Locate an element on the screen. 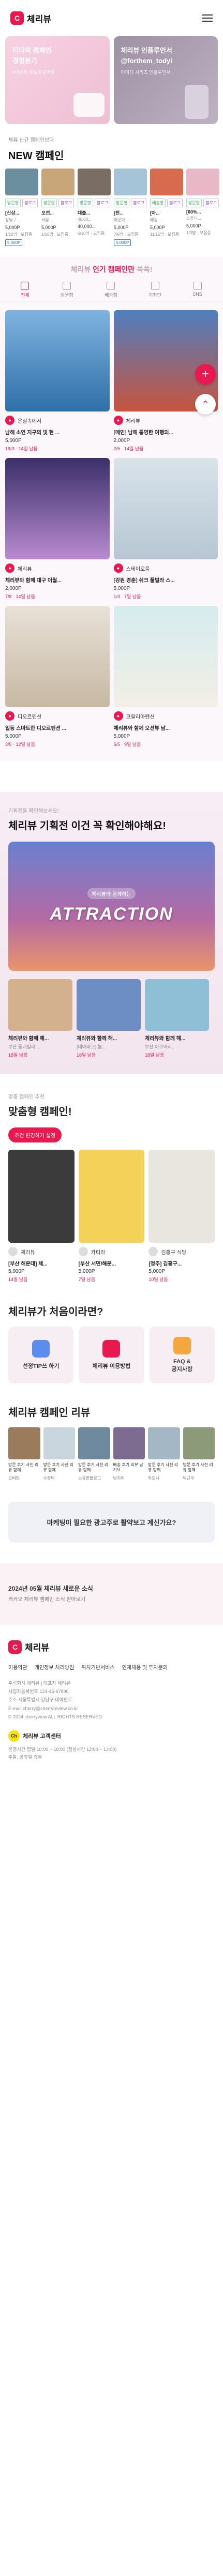  change-conditions-button: 조건 변경하기 설정 is located at coordinates (35, 1134).